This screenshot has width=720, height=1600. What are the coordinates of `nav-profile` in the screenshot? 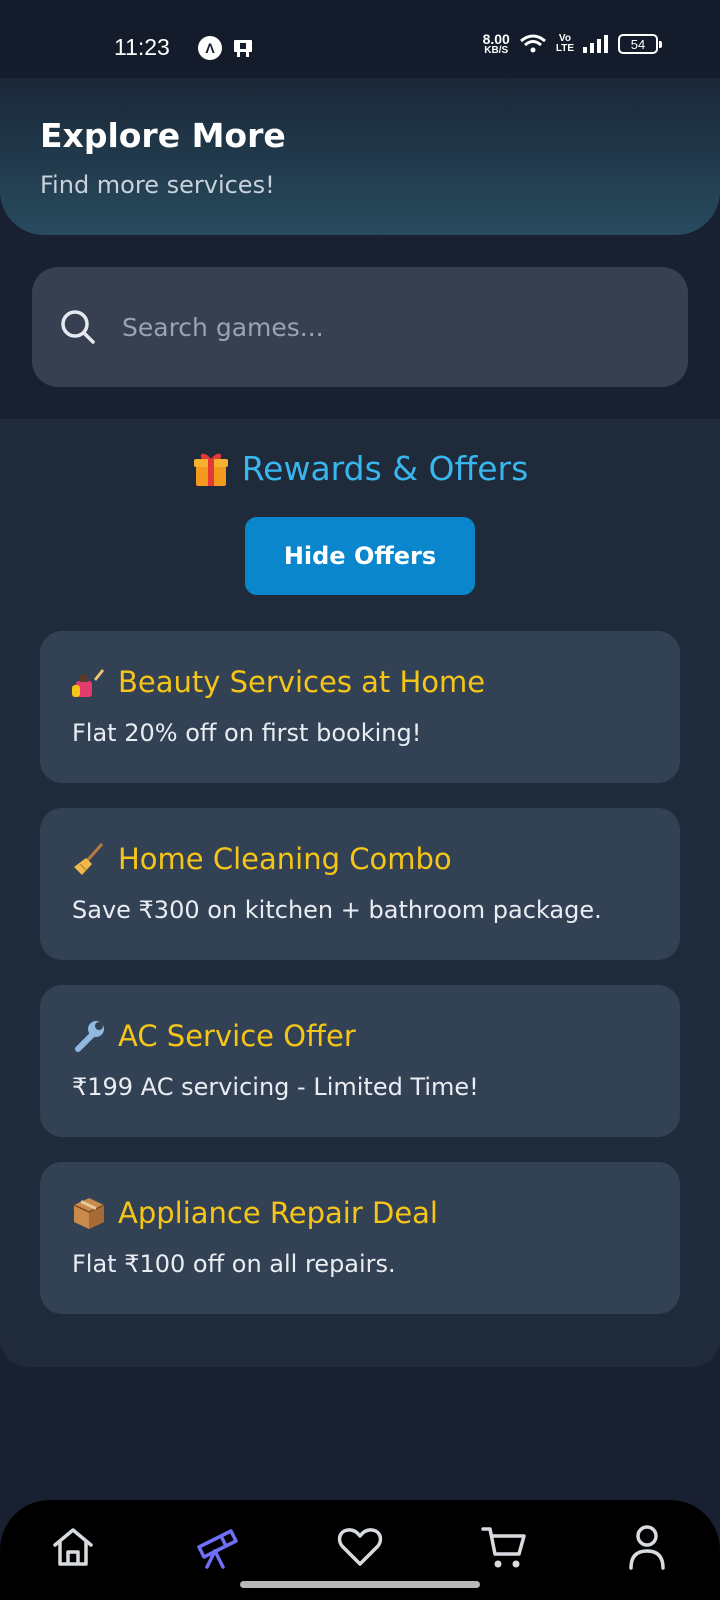 It's located at (647, 1547).